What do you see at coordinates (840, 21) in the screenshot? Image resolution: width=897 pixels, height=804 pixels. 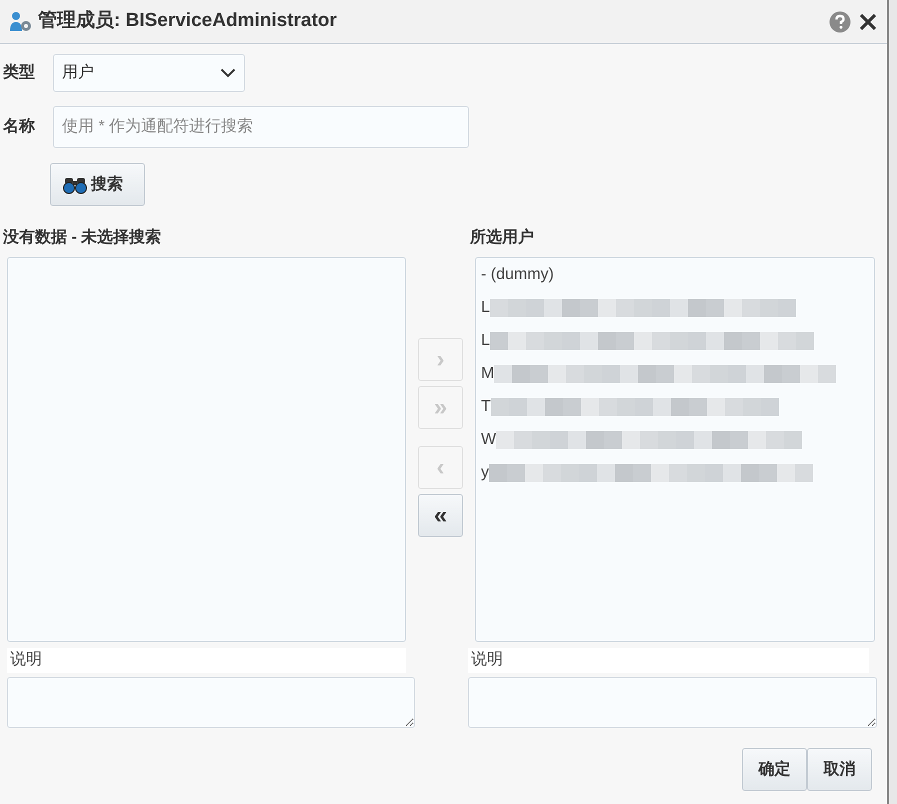 I see `help-icon` at bounding box center [840, 21].